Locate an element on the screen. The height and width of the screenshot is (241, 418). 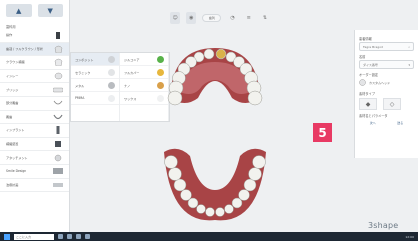
restoration-row: 部分義歯 is located at coordinates (34, 104).